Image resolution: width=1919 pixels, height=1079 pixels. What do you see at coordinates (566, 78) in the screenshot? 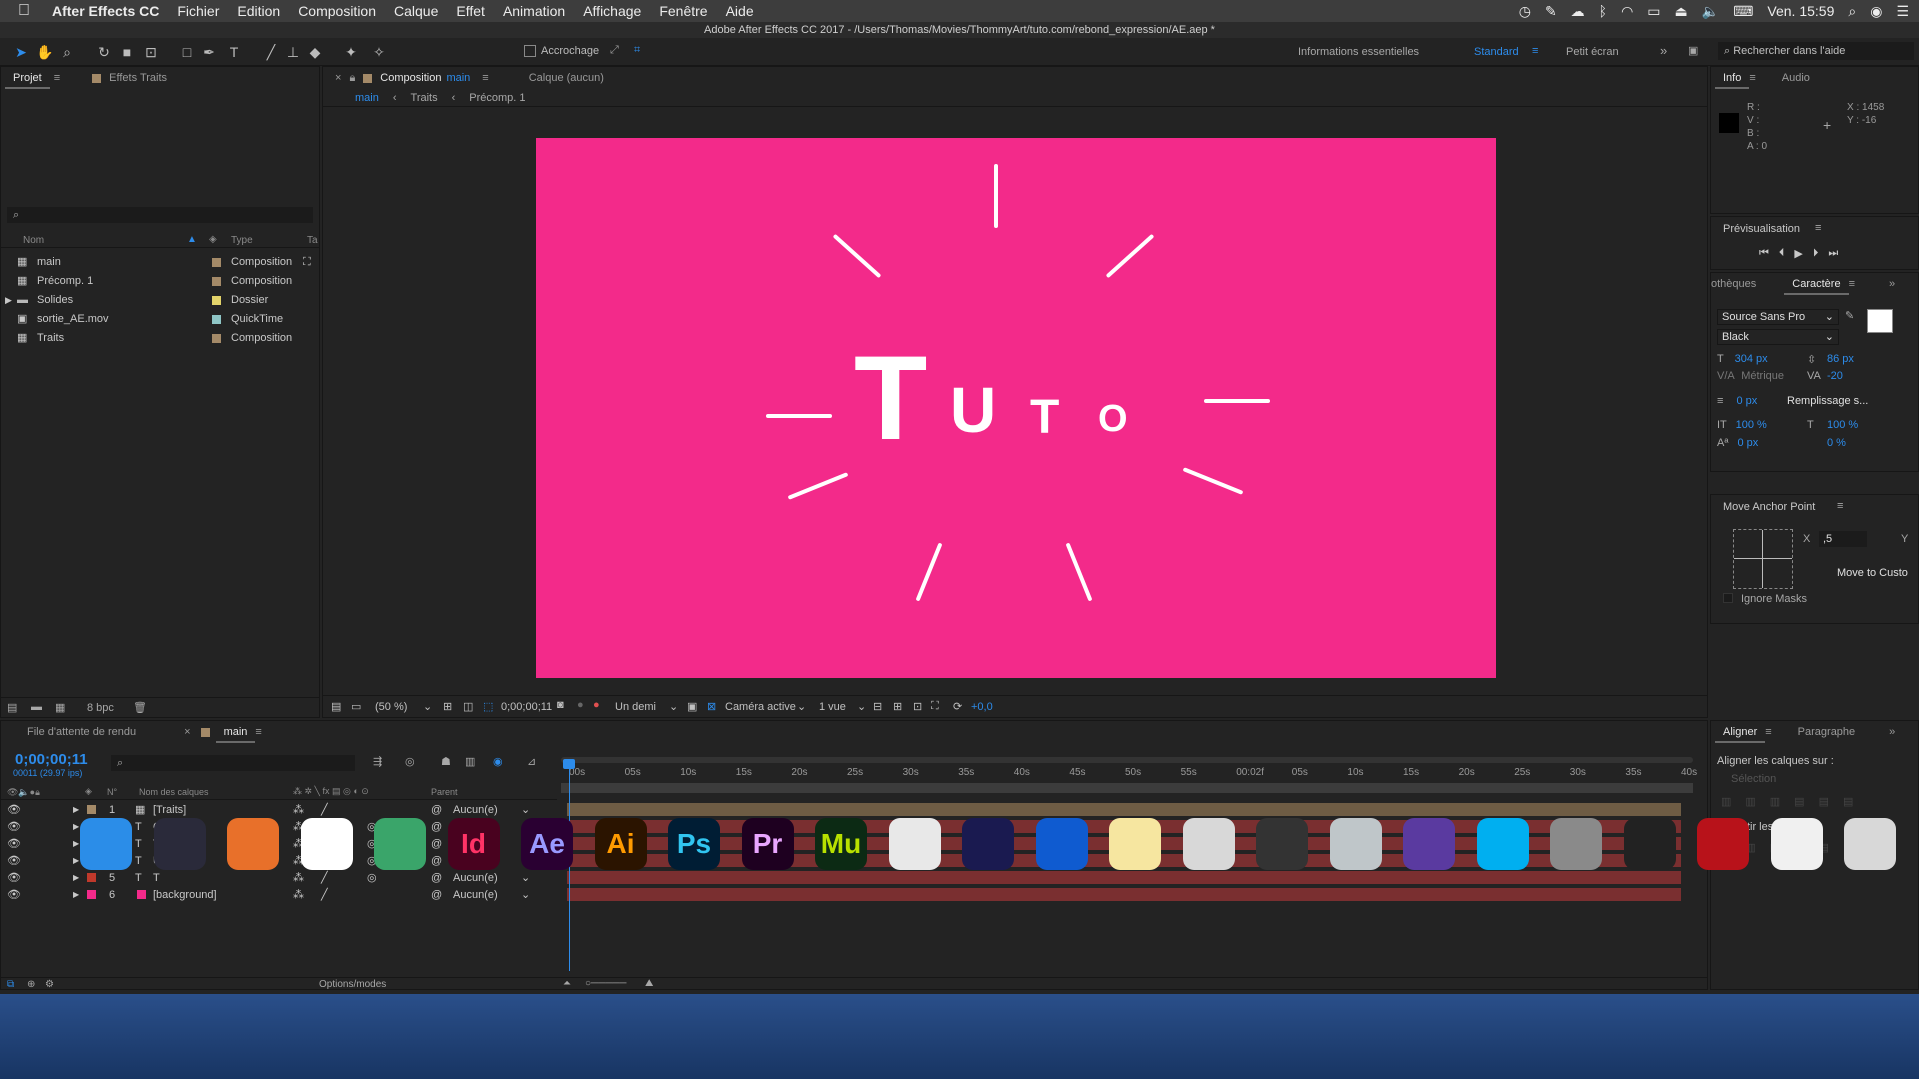
I see `layer-viewer-tab: Calque (aucun)` at bounding box center [566, 78].